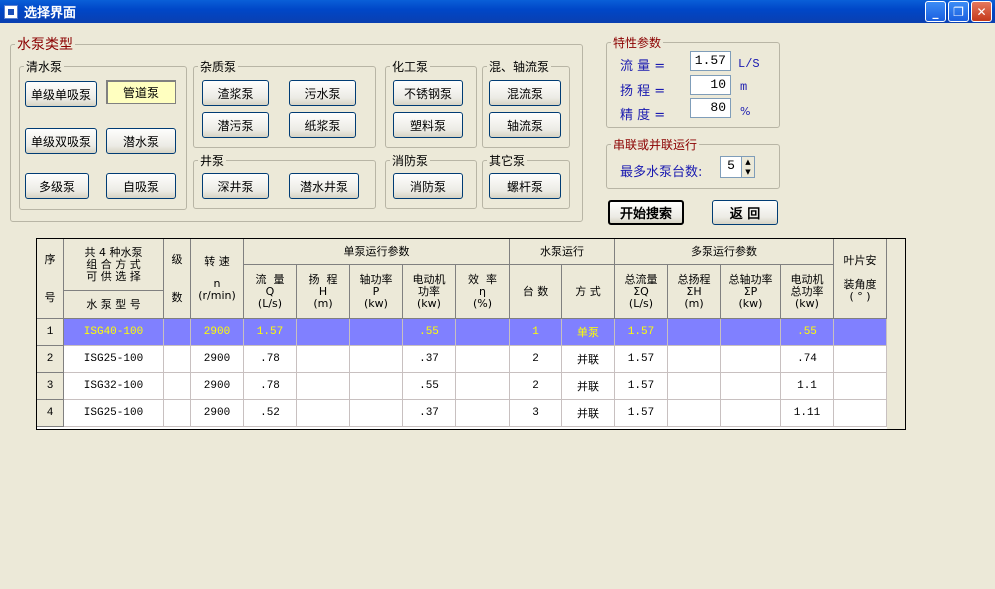  Describe the element at coordinates (710, 61) in the screenshot. I see `flow-input: 1.57` at that location.